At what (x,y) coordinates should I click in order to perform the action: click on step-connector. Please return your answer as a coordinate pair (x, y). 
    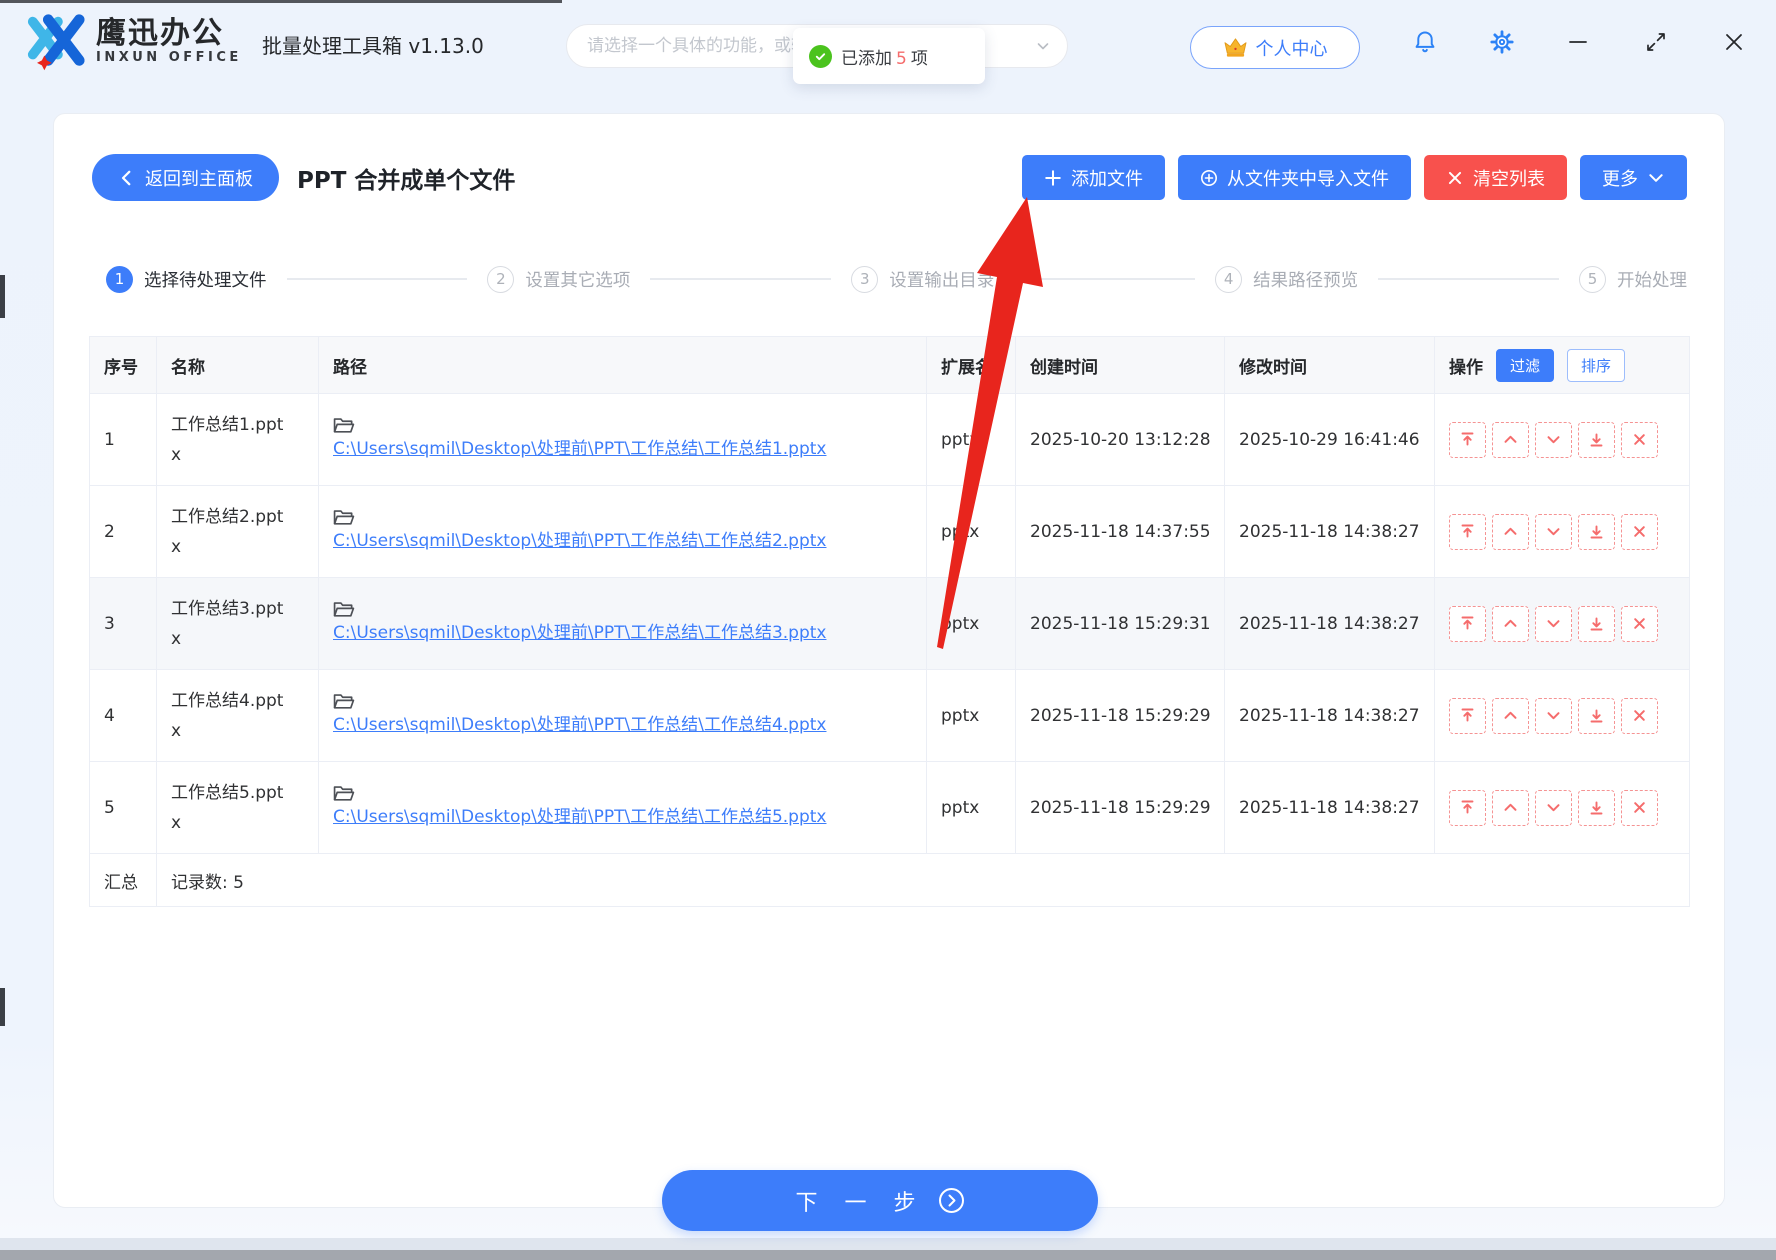
    Looking at the image, I should click on (741, 279).